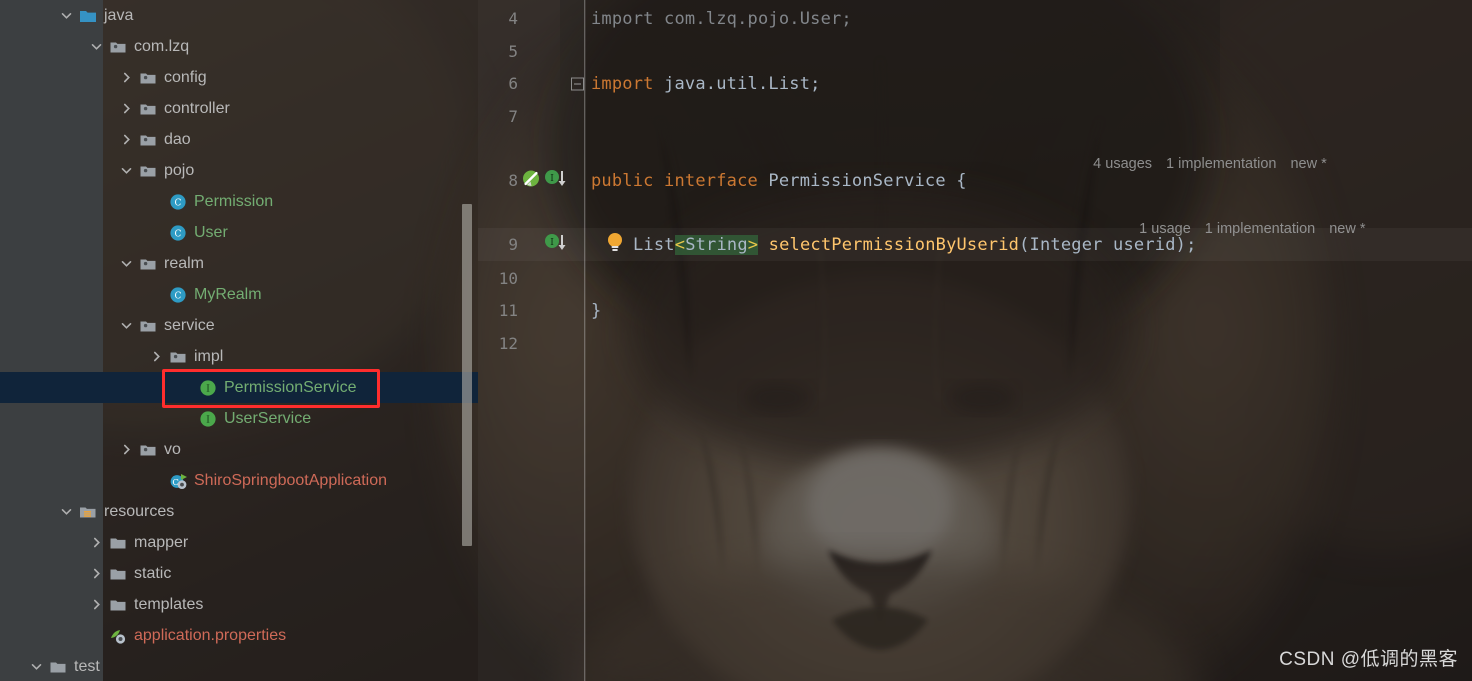 The image size is (1472, 681). I want to click on code-line: 4 import com.lzq.pojo.User;, so click(975, 18).